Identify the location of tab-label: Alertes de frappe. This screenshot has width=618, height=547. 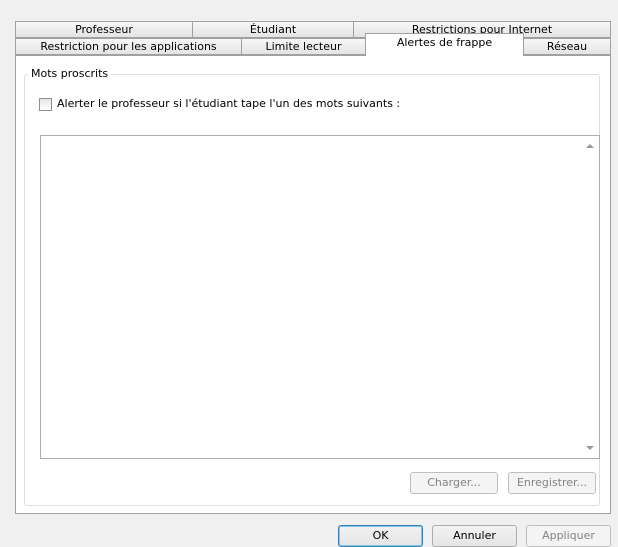
(444, 42).